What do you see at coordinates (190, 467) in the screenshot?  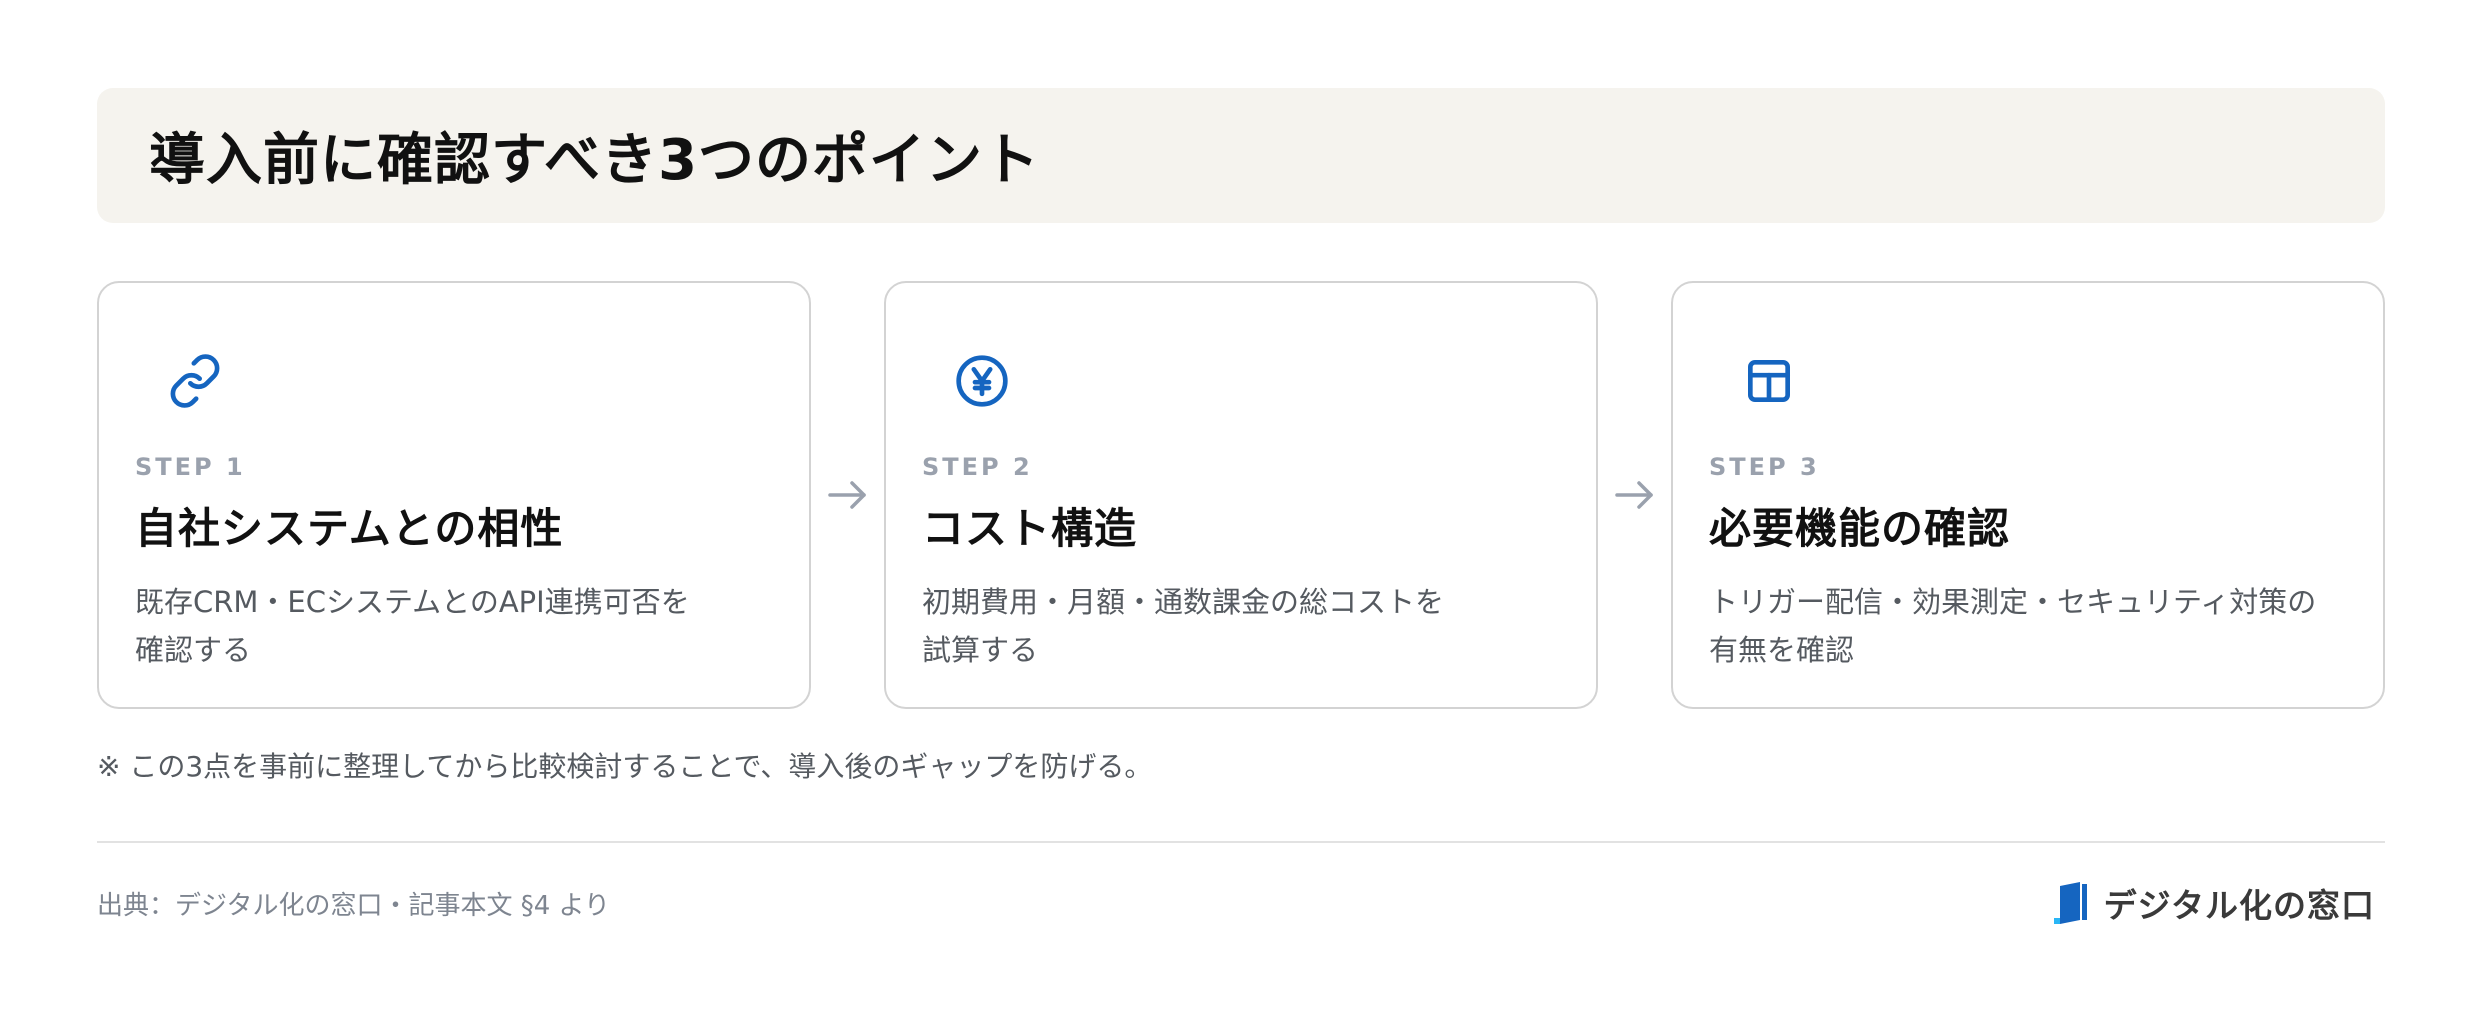 I see `step-label: STEP 1` at bounding box center [190, 467].